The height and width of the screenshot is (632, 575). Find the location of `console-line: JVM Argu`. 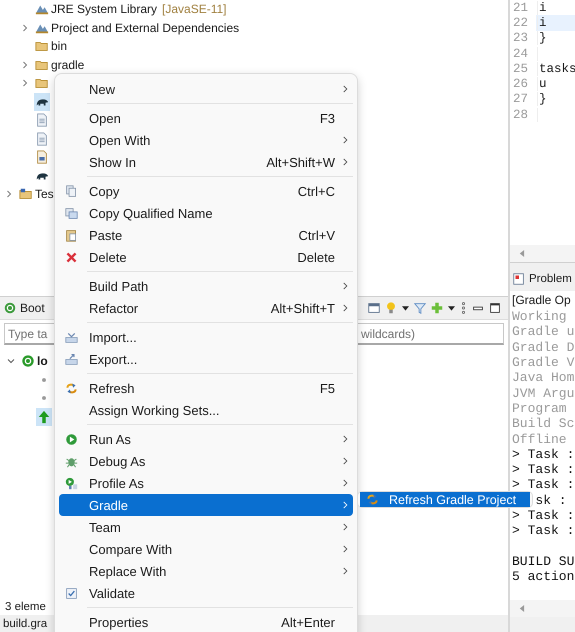

console-line: JVM Argu is located at coordinates (543, 393).